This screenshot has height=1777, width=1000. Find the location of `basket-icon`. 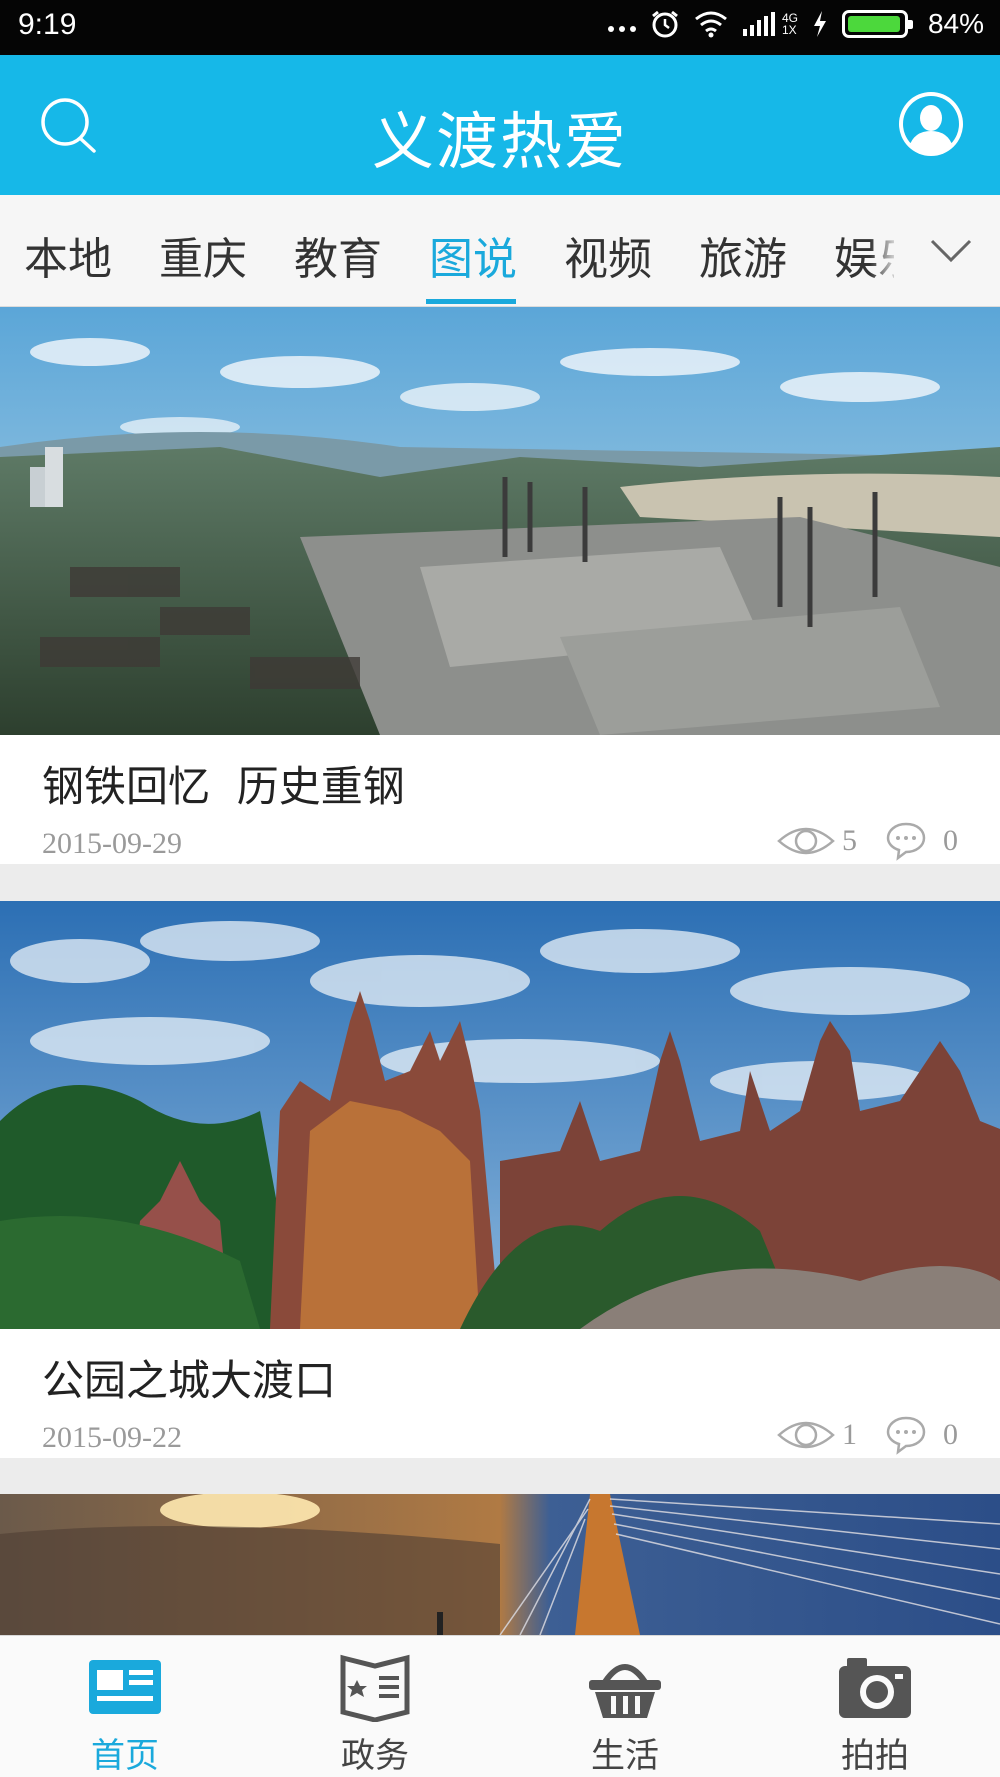

basket-icon is located at coordinates (625, 1691).